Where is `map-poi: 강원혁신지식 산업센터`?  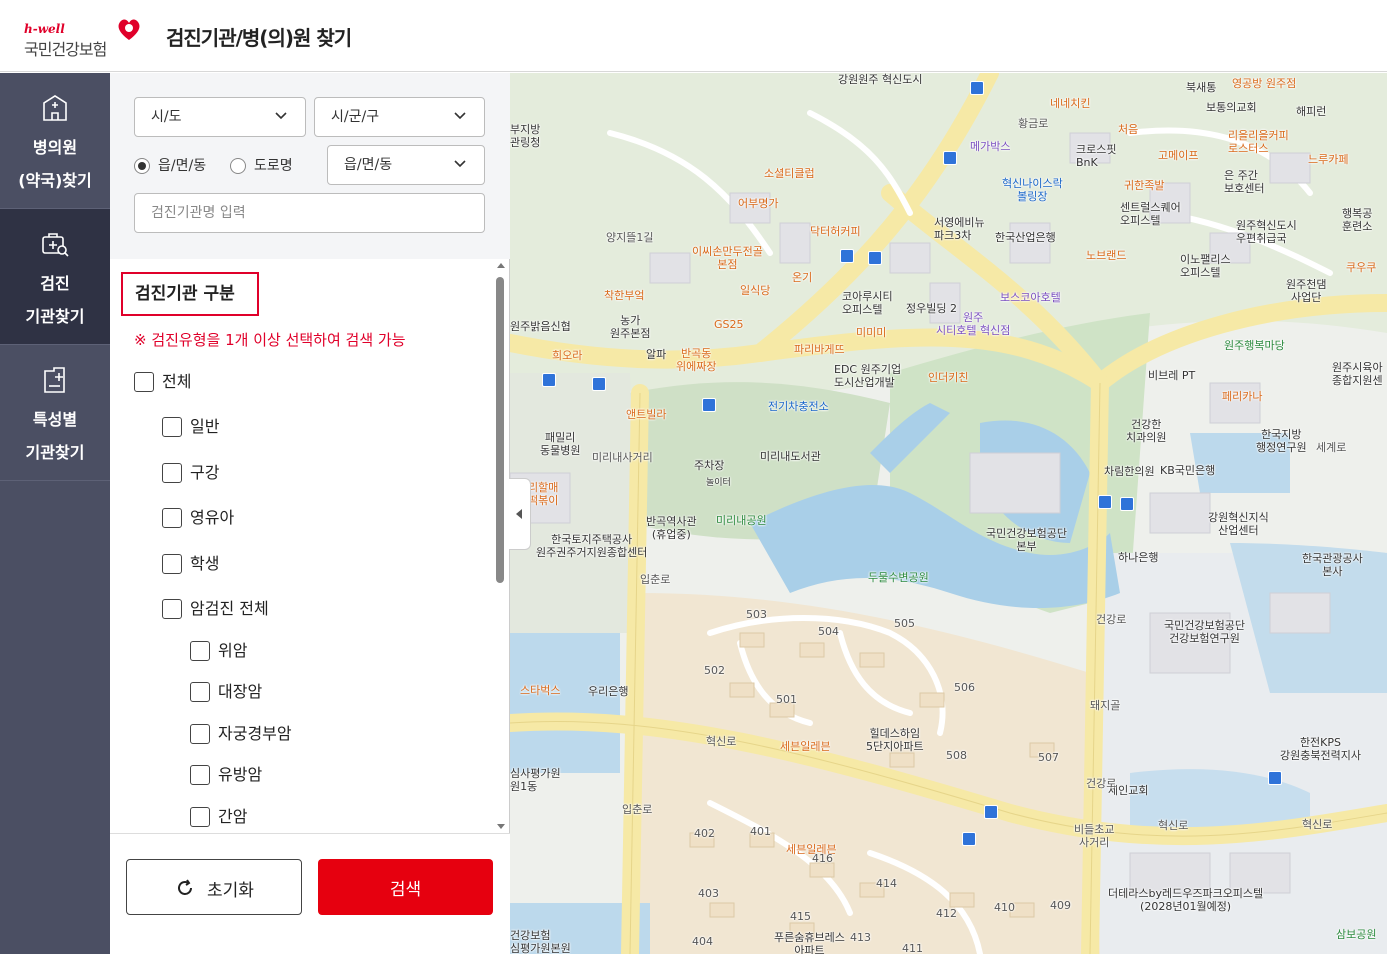
map-poi: 강원혁신지식 산업센터 is located at coordinates (1238, 524).